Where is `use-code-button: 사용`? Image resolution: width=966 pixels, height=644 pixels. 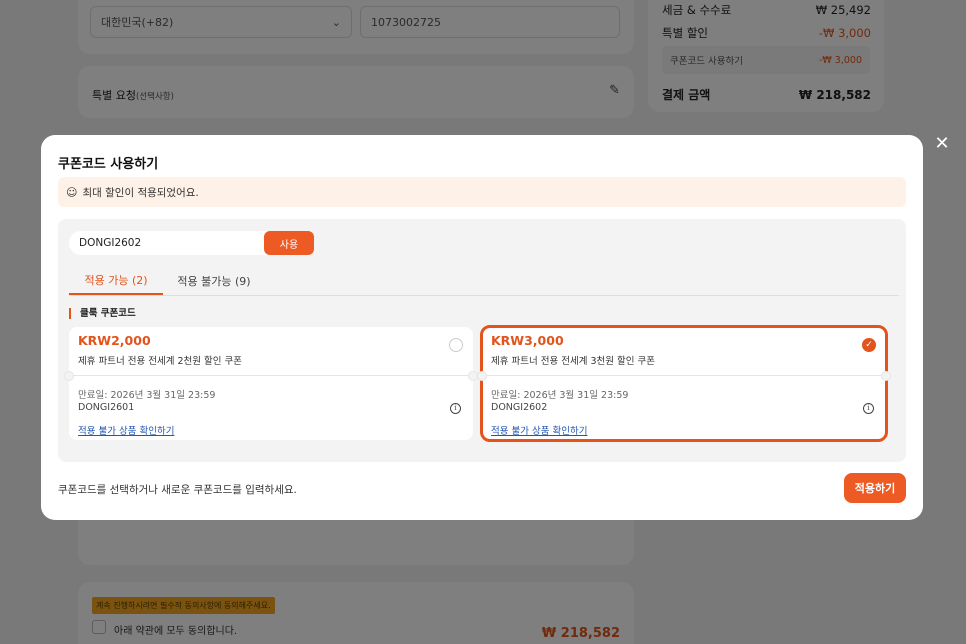 use-code-button: 사용 is located at coordinates (289, 243).